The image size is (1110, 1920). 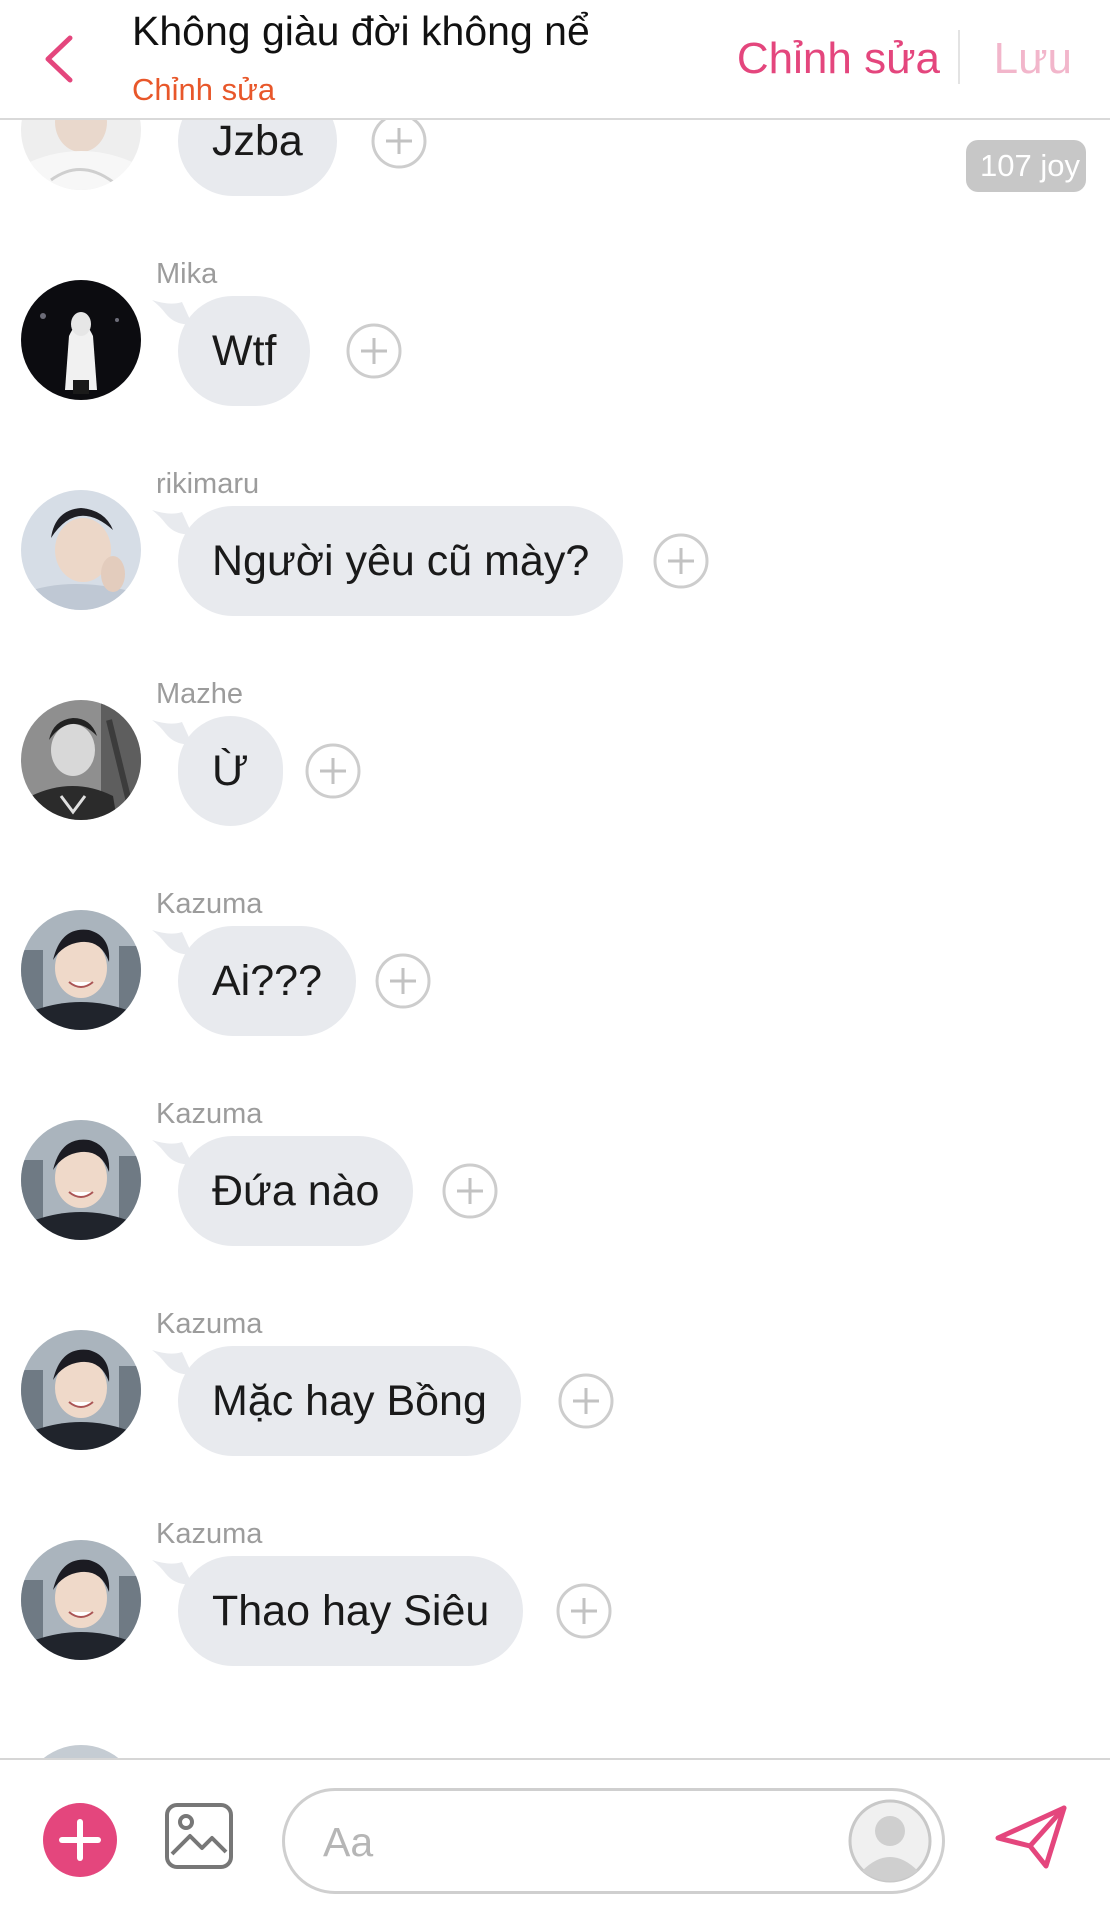 What do you see at coordinates (555, 1419) in the screenshot?
I see `message-row: Kazuma Mặc hay Bồng` at bounding box center [555, 1419].